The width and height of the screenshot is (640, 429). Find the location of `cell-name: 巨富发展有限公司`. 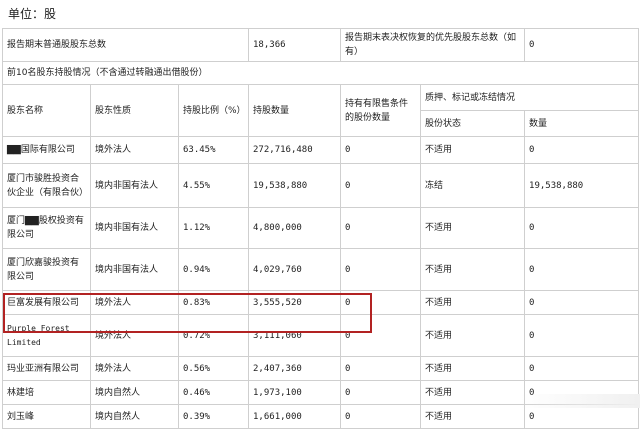

cell-name: 巨富发展有限公司 is located at coordinates (46, 302).